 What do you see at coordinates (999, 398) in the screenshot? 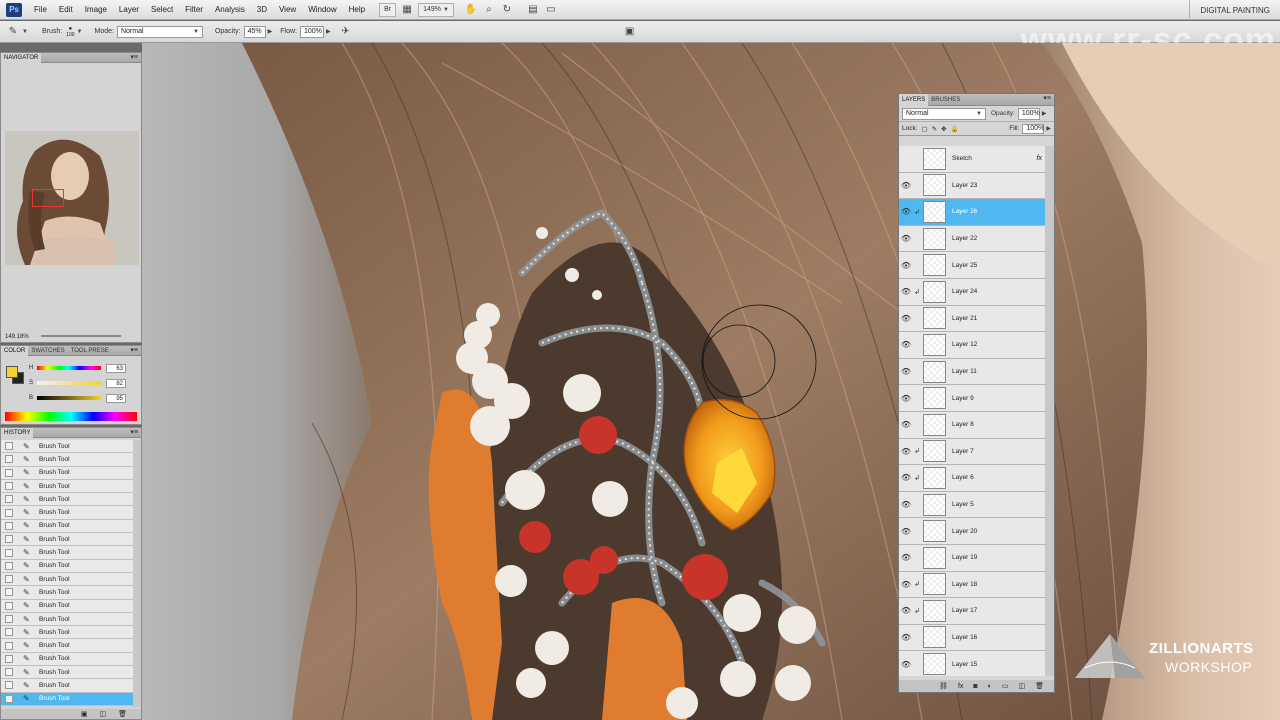
I see `layer-name: Layer 9` at bounding box center [999, 398].